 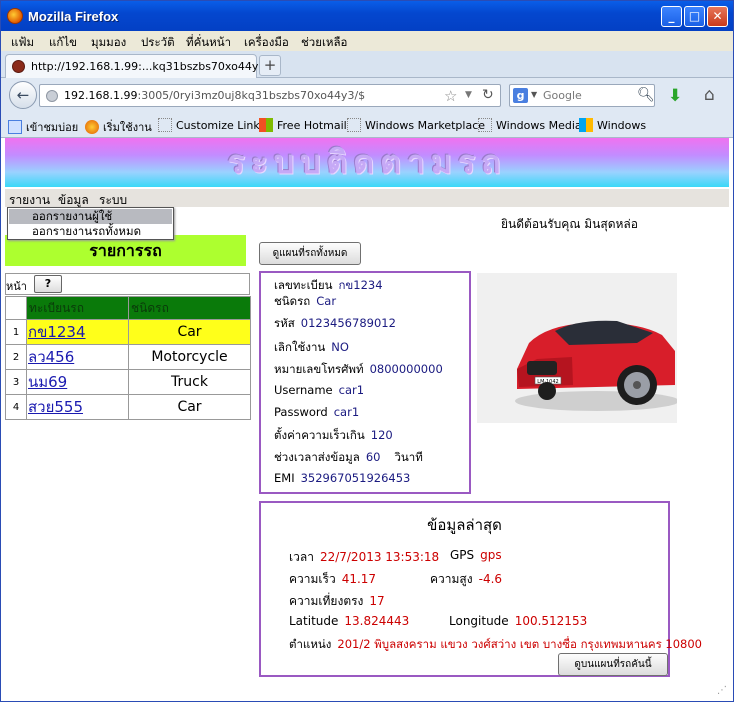 I want to click on row-plate-cell: กข1234, so click(x=77, y=332).